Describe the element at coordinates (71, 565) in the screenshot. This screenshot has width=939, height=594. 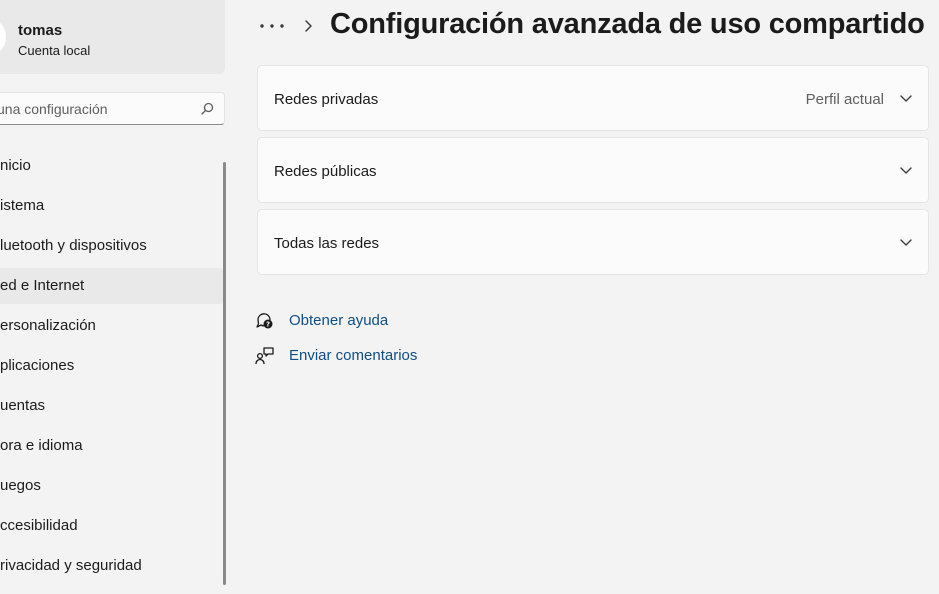
I see `sidebar-item-label: rivacidad y seguridad` at that location.